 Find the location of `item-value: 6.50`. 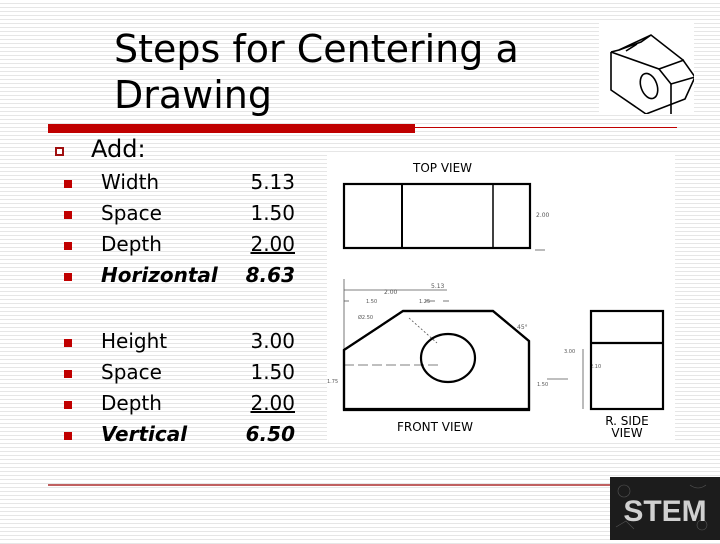

item-value: 6.50 is located at coordinates (270, 433).